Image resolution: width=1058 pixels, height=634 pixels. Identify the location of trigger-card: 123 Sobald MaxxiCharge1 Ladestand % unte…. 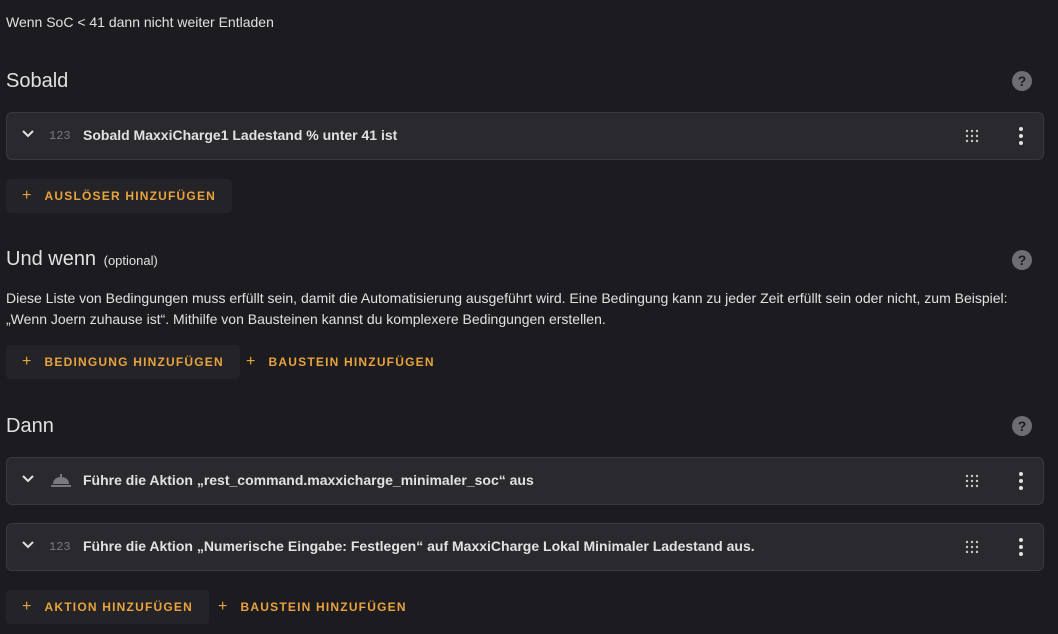
(525, 136).